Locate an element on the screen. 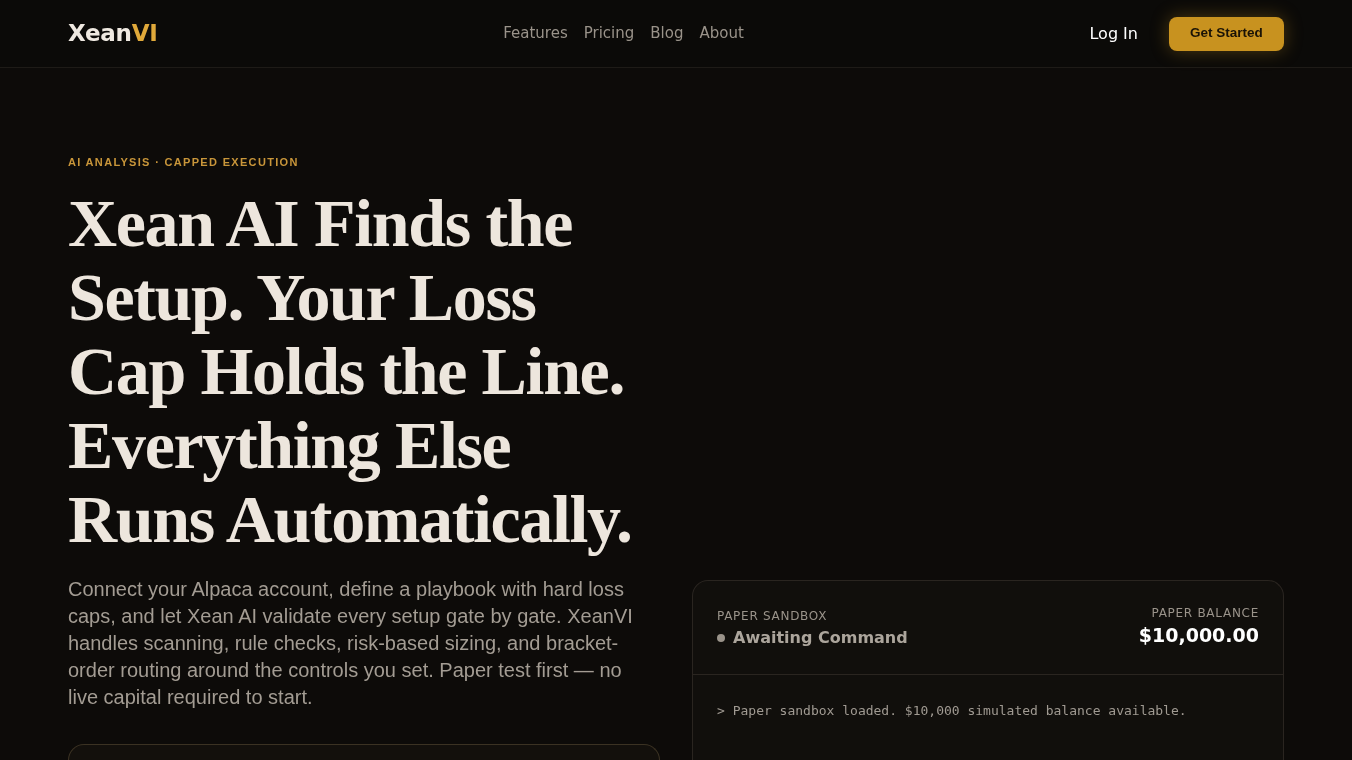 This screenshot has height=760, width=1352. eyebrow-text: AI ANALYSIS · CAPPED EXECUTION is located at coordinates (184, 162).